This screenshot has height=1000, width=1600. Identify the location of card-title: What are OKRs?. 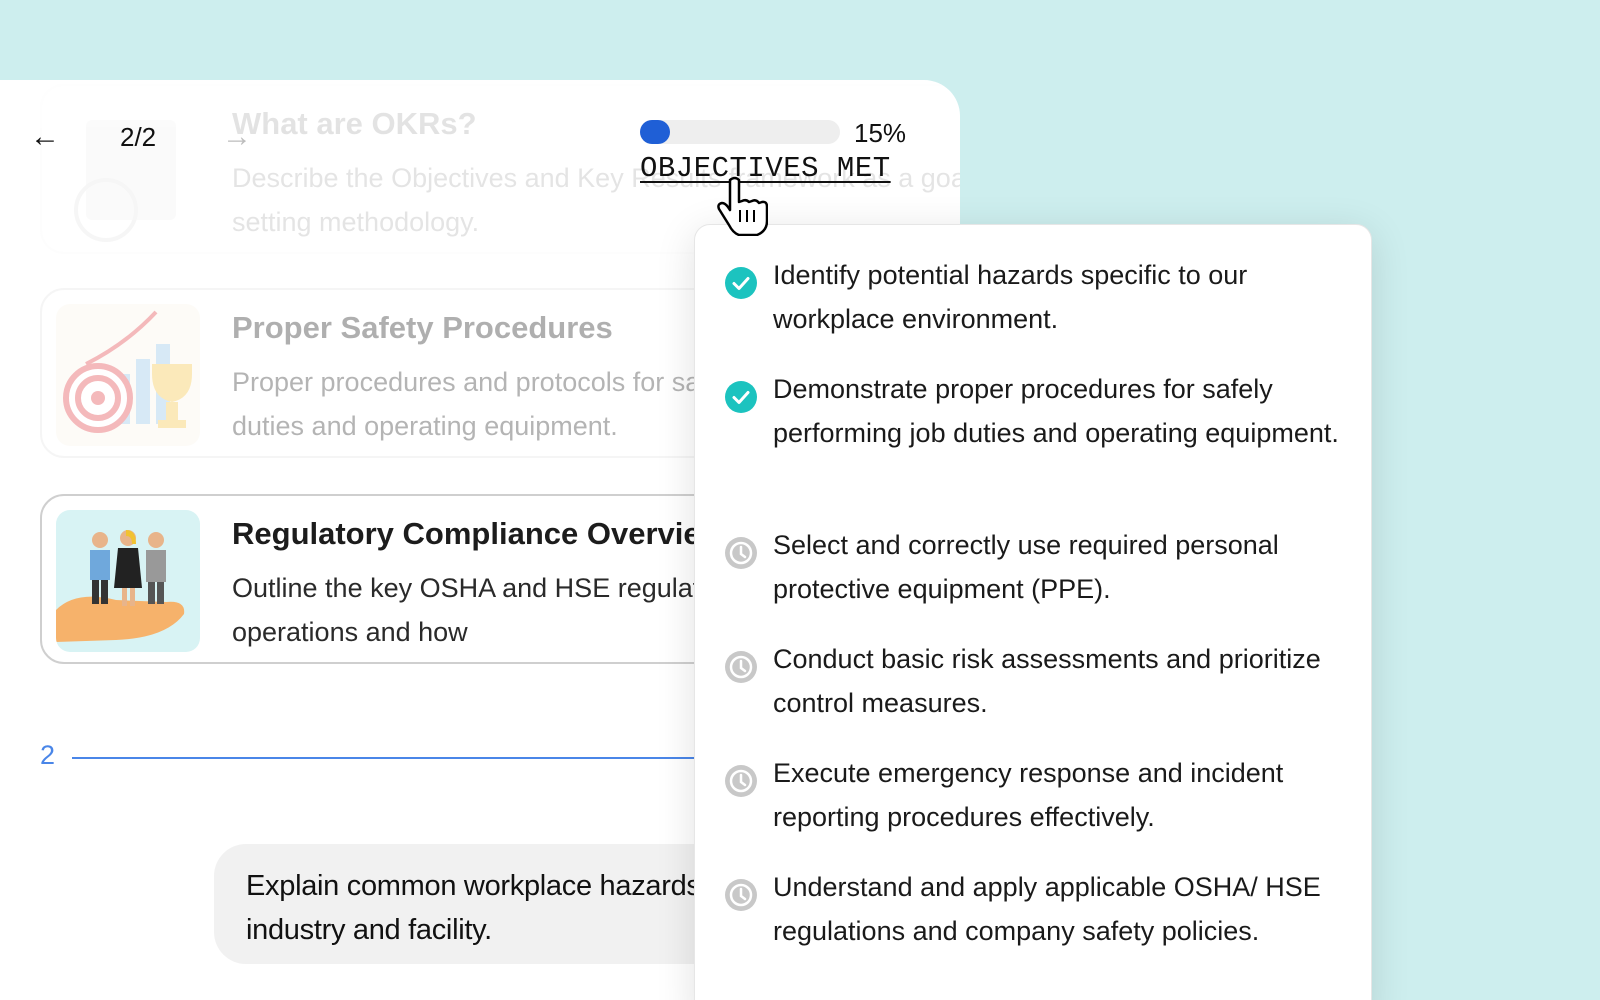
(354, 123).